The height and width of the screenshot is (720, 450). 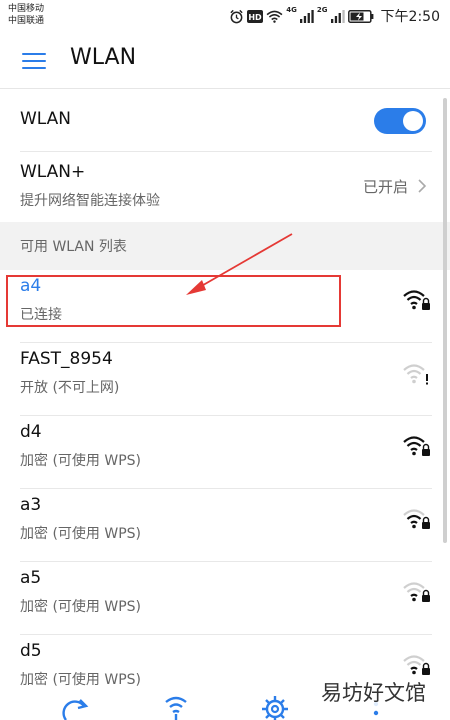 What do you see at coordinates (445, 320) in the screenshot?
I see `scrollbar` at bounding box center [445, 320].